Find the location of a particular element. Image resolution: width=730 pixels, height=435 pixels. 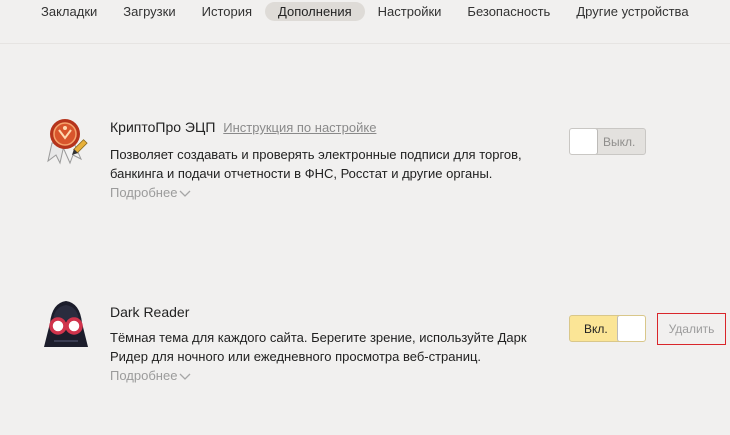

tab-other-devices: Другие устройства is located at coordinates (632, 11).